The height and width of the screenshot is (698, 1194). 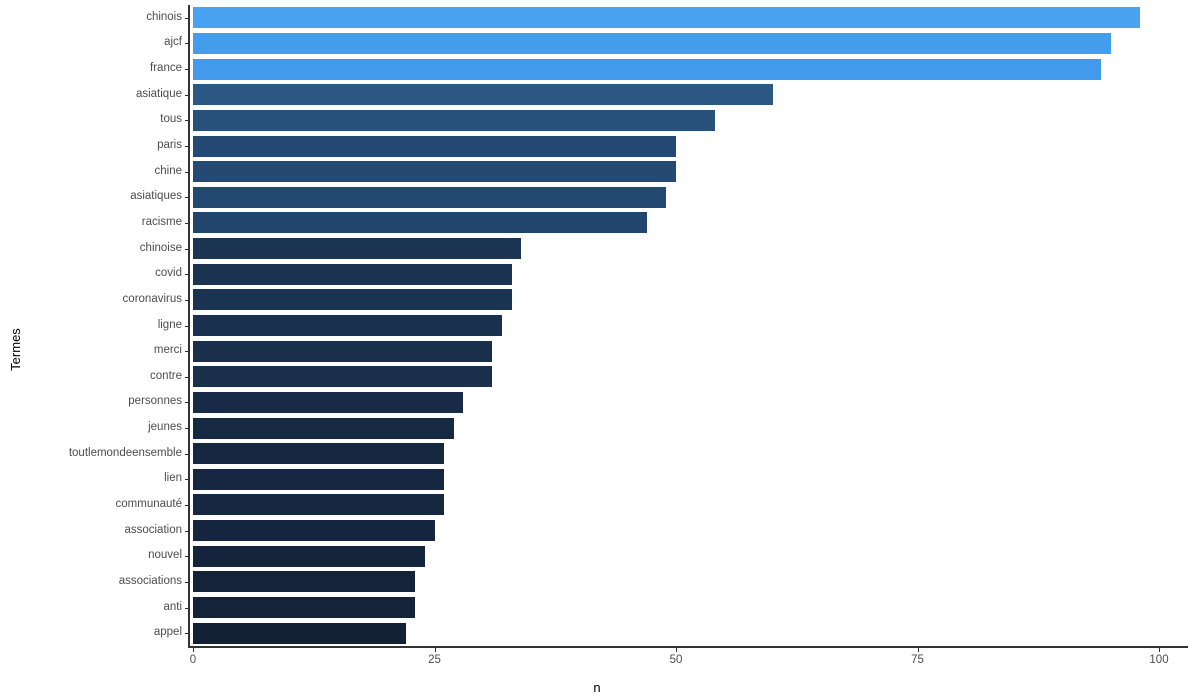 I want to click on x-tick-label-75: 75, so click(x=917, y=660).